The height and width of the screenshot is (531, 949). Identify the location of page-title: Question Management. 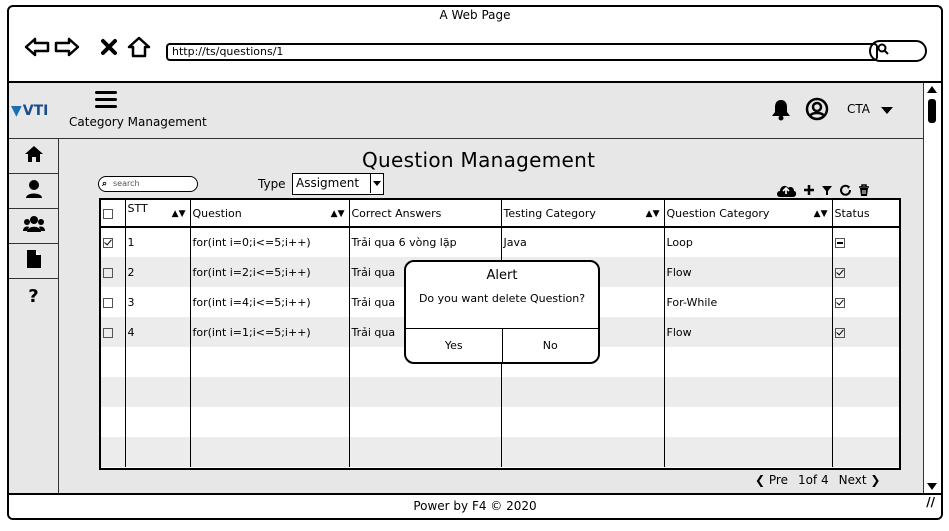
(479, 160).